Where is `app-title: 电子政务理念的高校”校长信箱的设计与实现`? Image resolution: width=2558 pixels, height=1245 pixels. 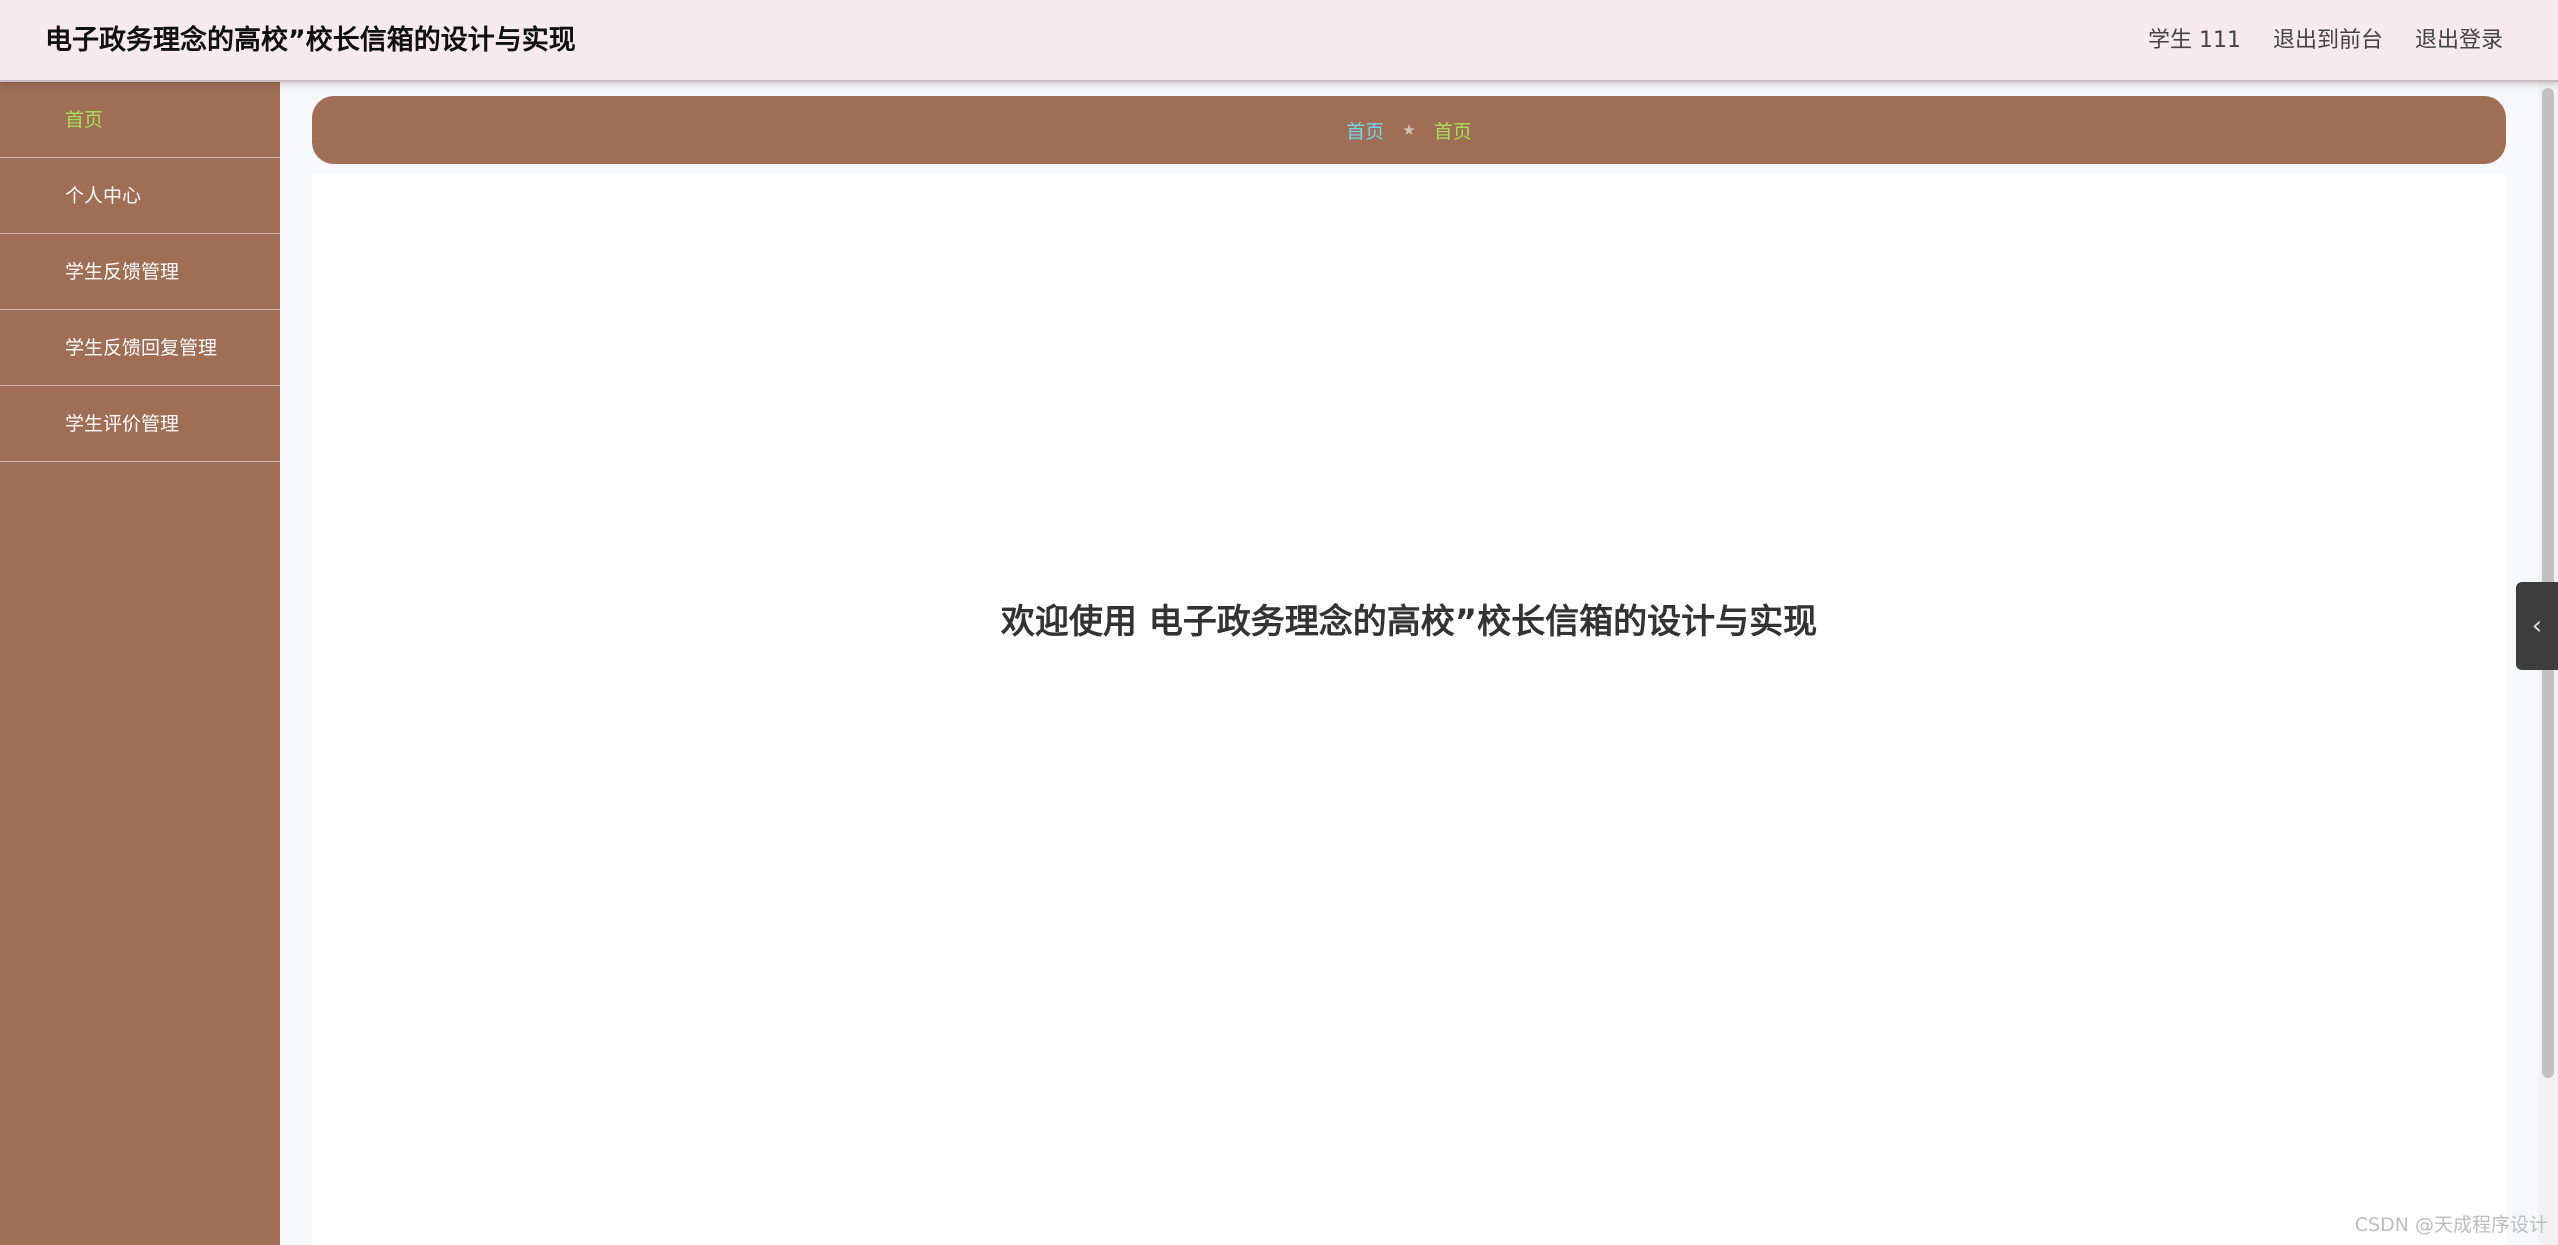 app-title: 电子政务理念的高校”校长信箱的设计与实现 is located at coordinates (310, 40).